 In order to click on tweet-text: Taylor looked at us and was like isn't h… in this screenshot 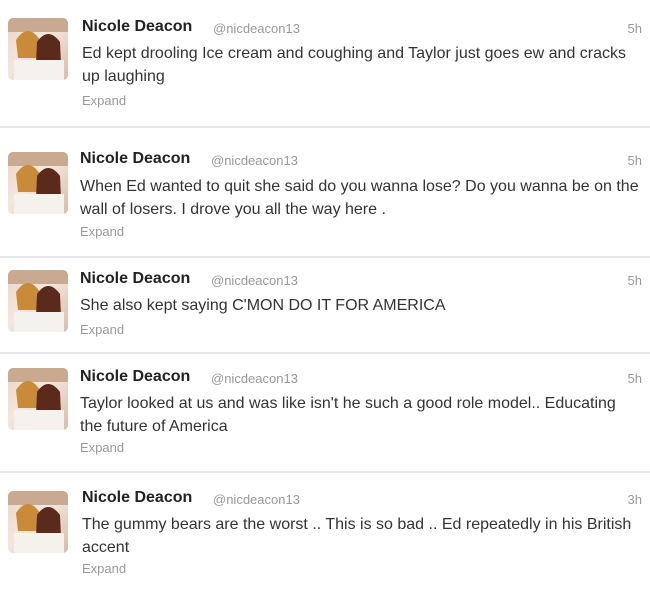, I will do `click(348, 415)`.